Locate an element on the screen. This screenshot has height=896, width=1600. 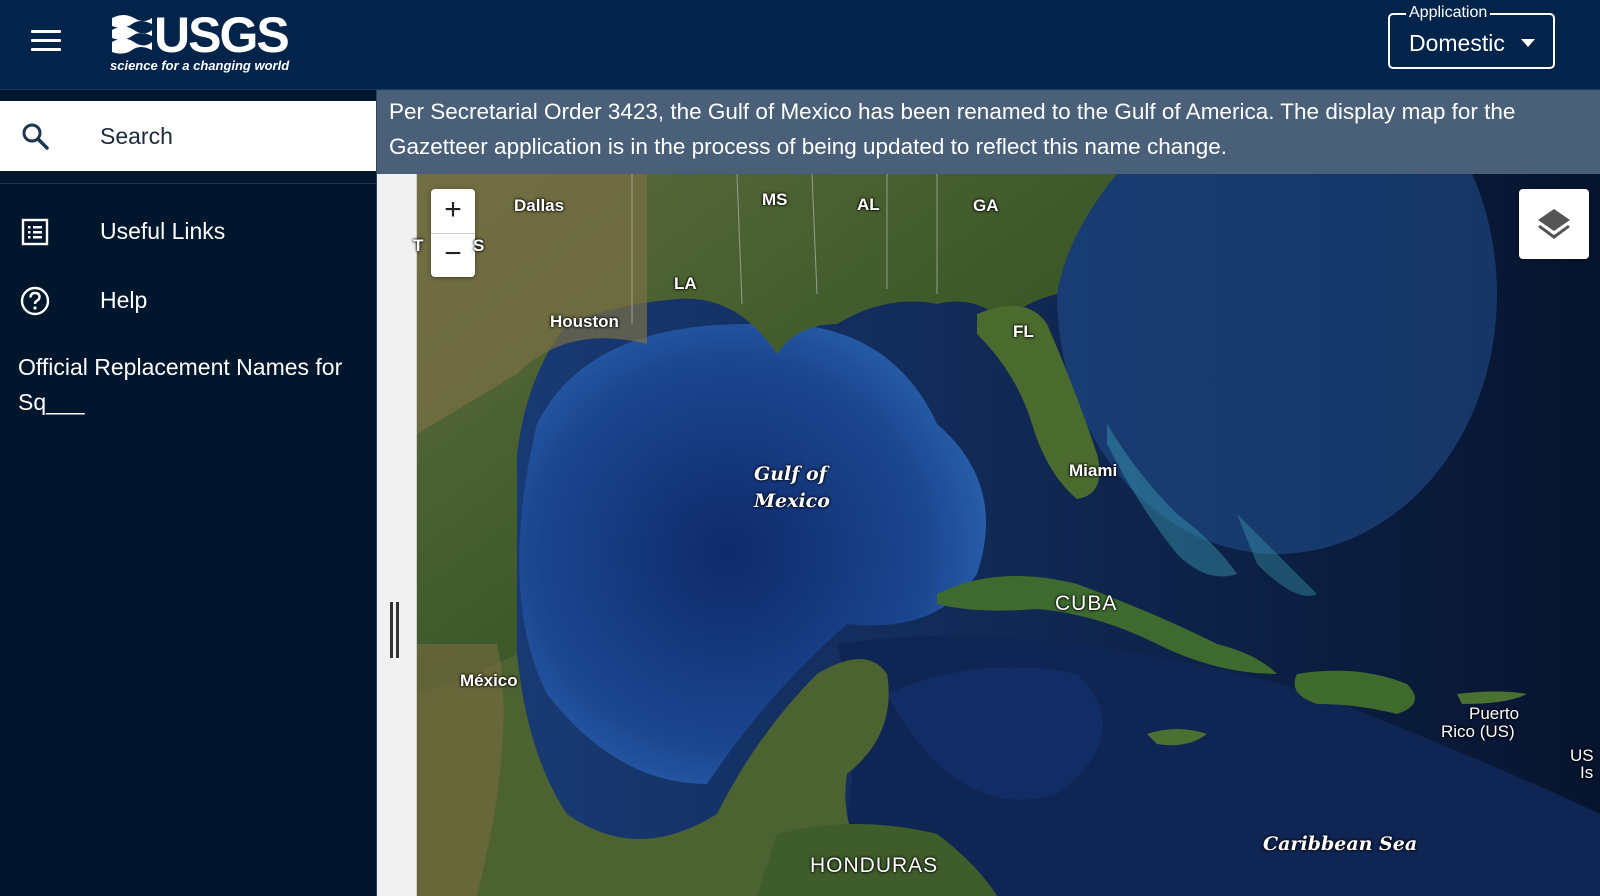
usgs-logo: USGS science for a changing world is located at coordinates (200, 41).